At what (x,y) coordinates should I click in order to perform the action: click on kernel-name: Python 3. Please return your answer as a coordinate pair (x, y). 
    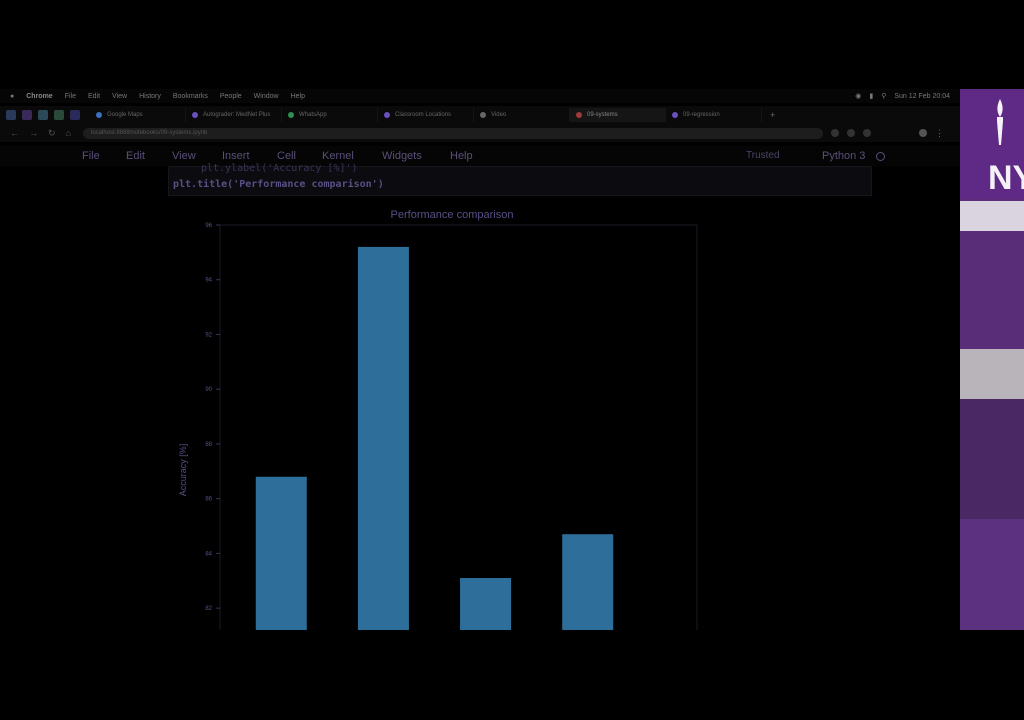
    Looking at the image, I should click on (843, 156).